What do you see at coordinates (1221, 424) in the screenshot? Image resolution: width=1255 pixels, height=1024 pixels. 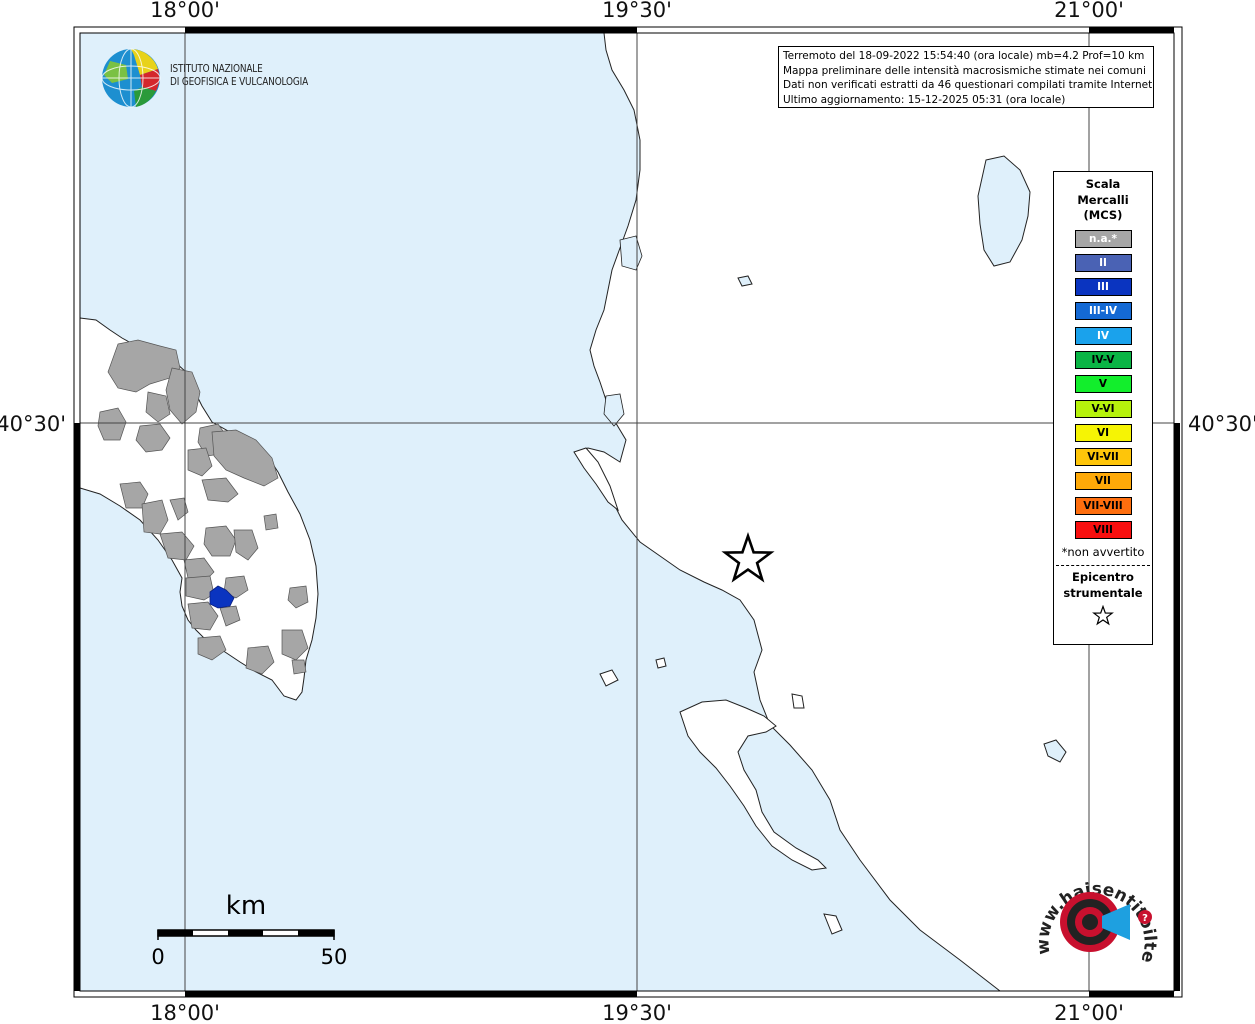 I see `lat-label-right: 40°30'` at bounding box center [1221, 424].